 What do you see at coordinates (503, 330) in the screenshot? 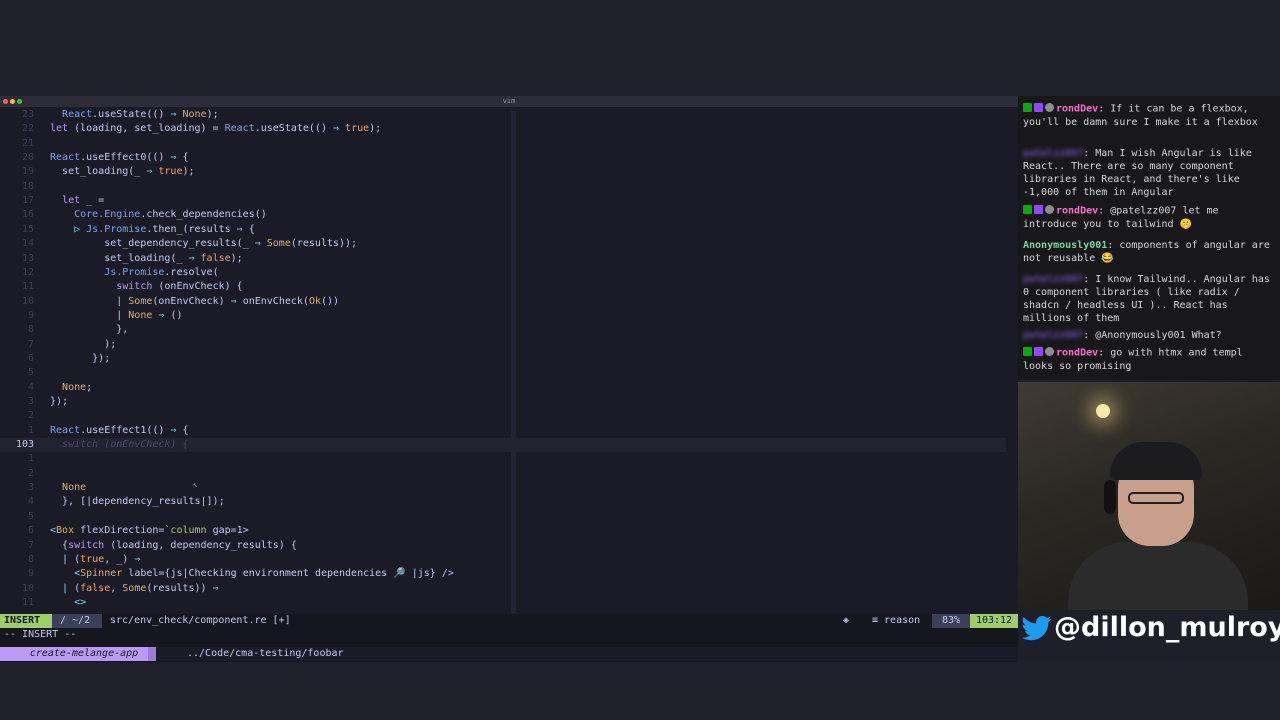
I see `code-line: 8 },` at bounding box center [503, 330].